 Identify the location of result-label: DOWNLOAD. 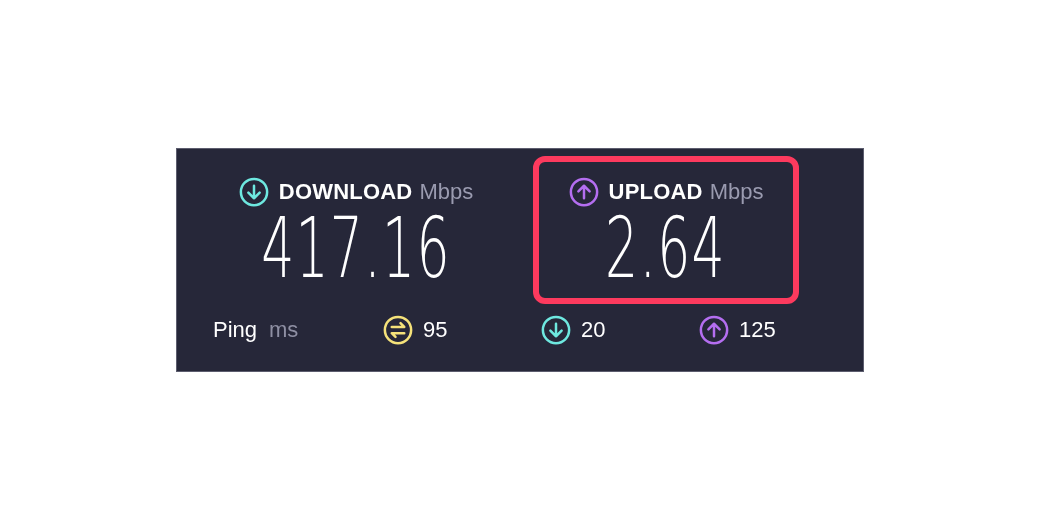
(345, 192).